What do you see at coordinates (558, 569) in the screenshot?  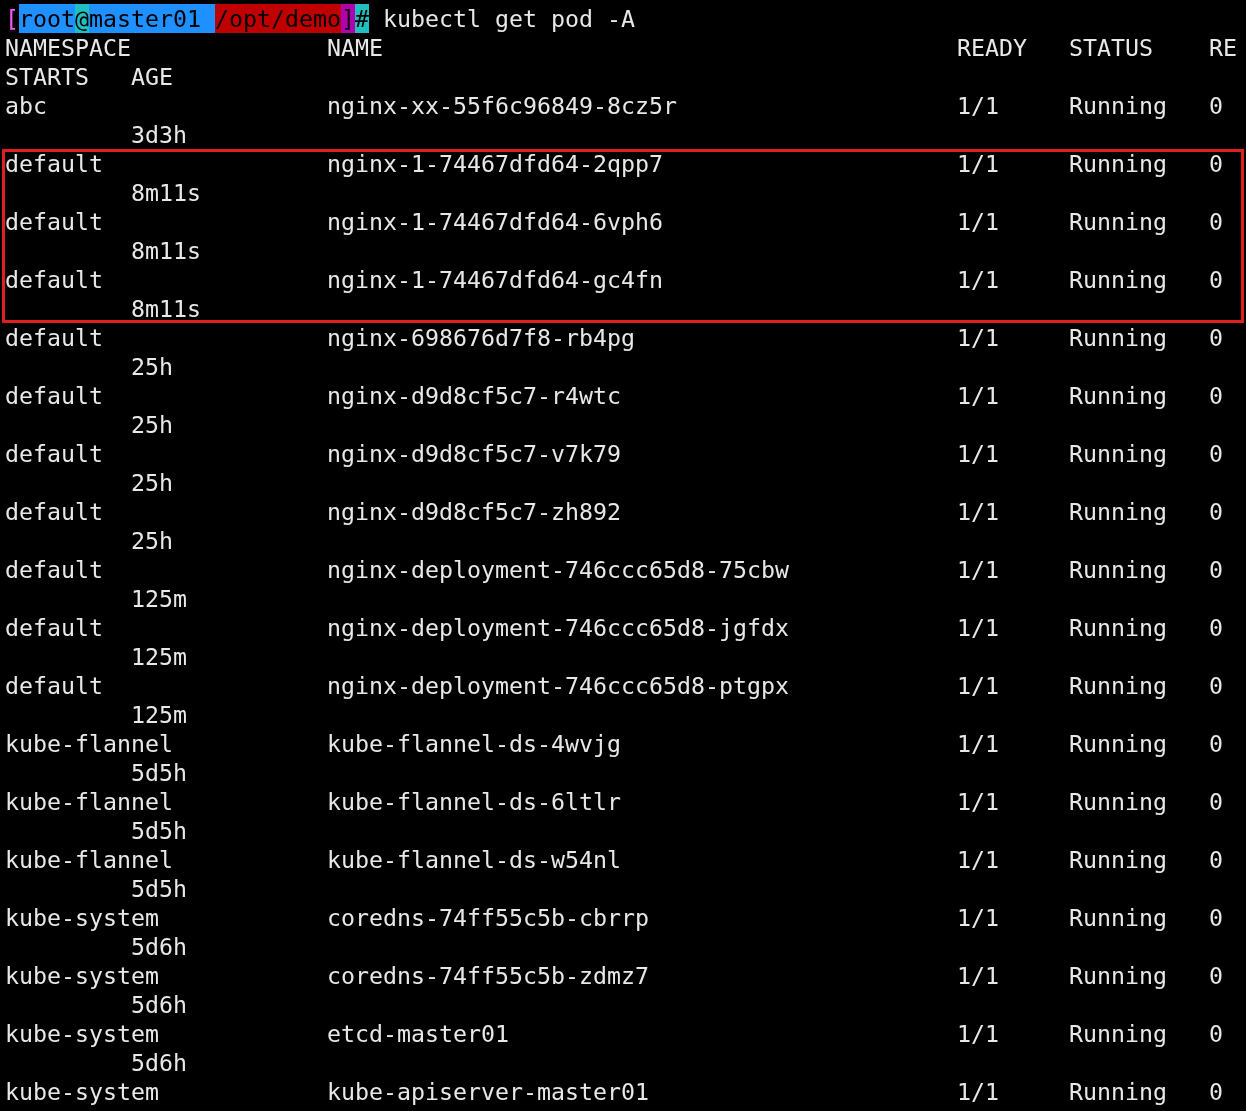 I see `pod-name-cell: nginx-deployment-746ccc65d8-75cbw` at bounding box center [558, 569].